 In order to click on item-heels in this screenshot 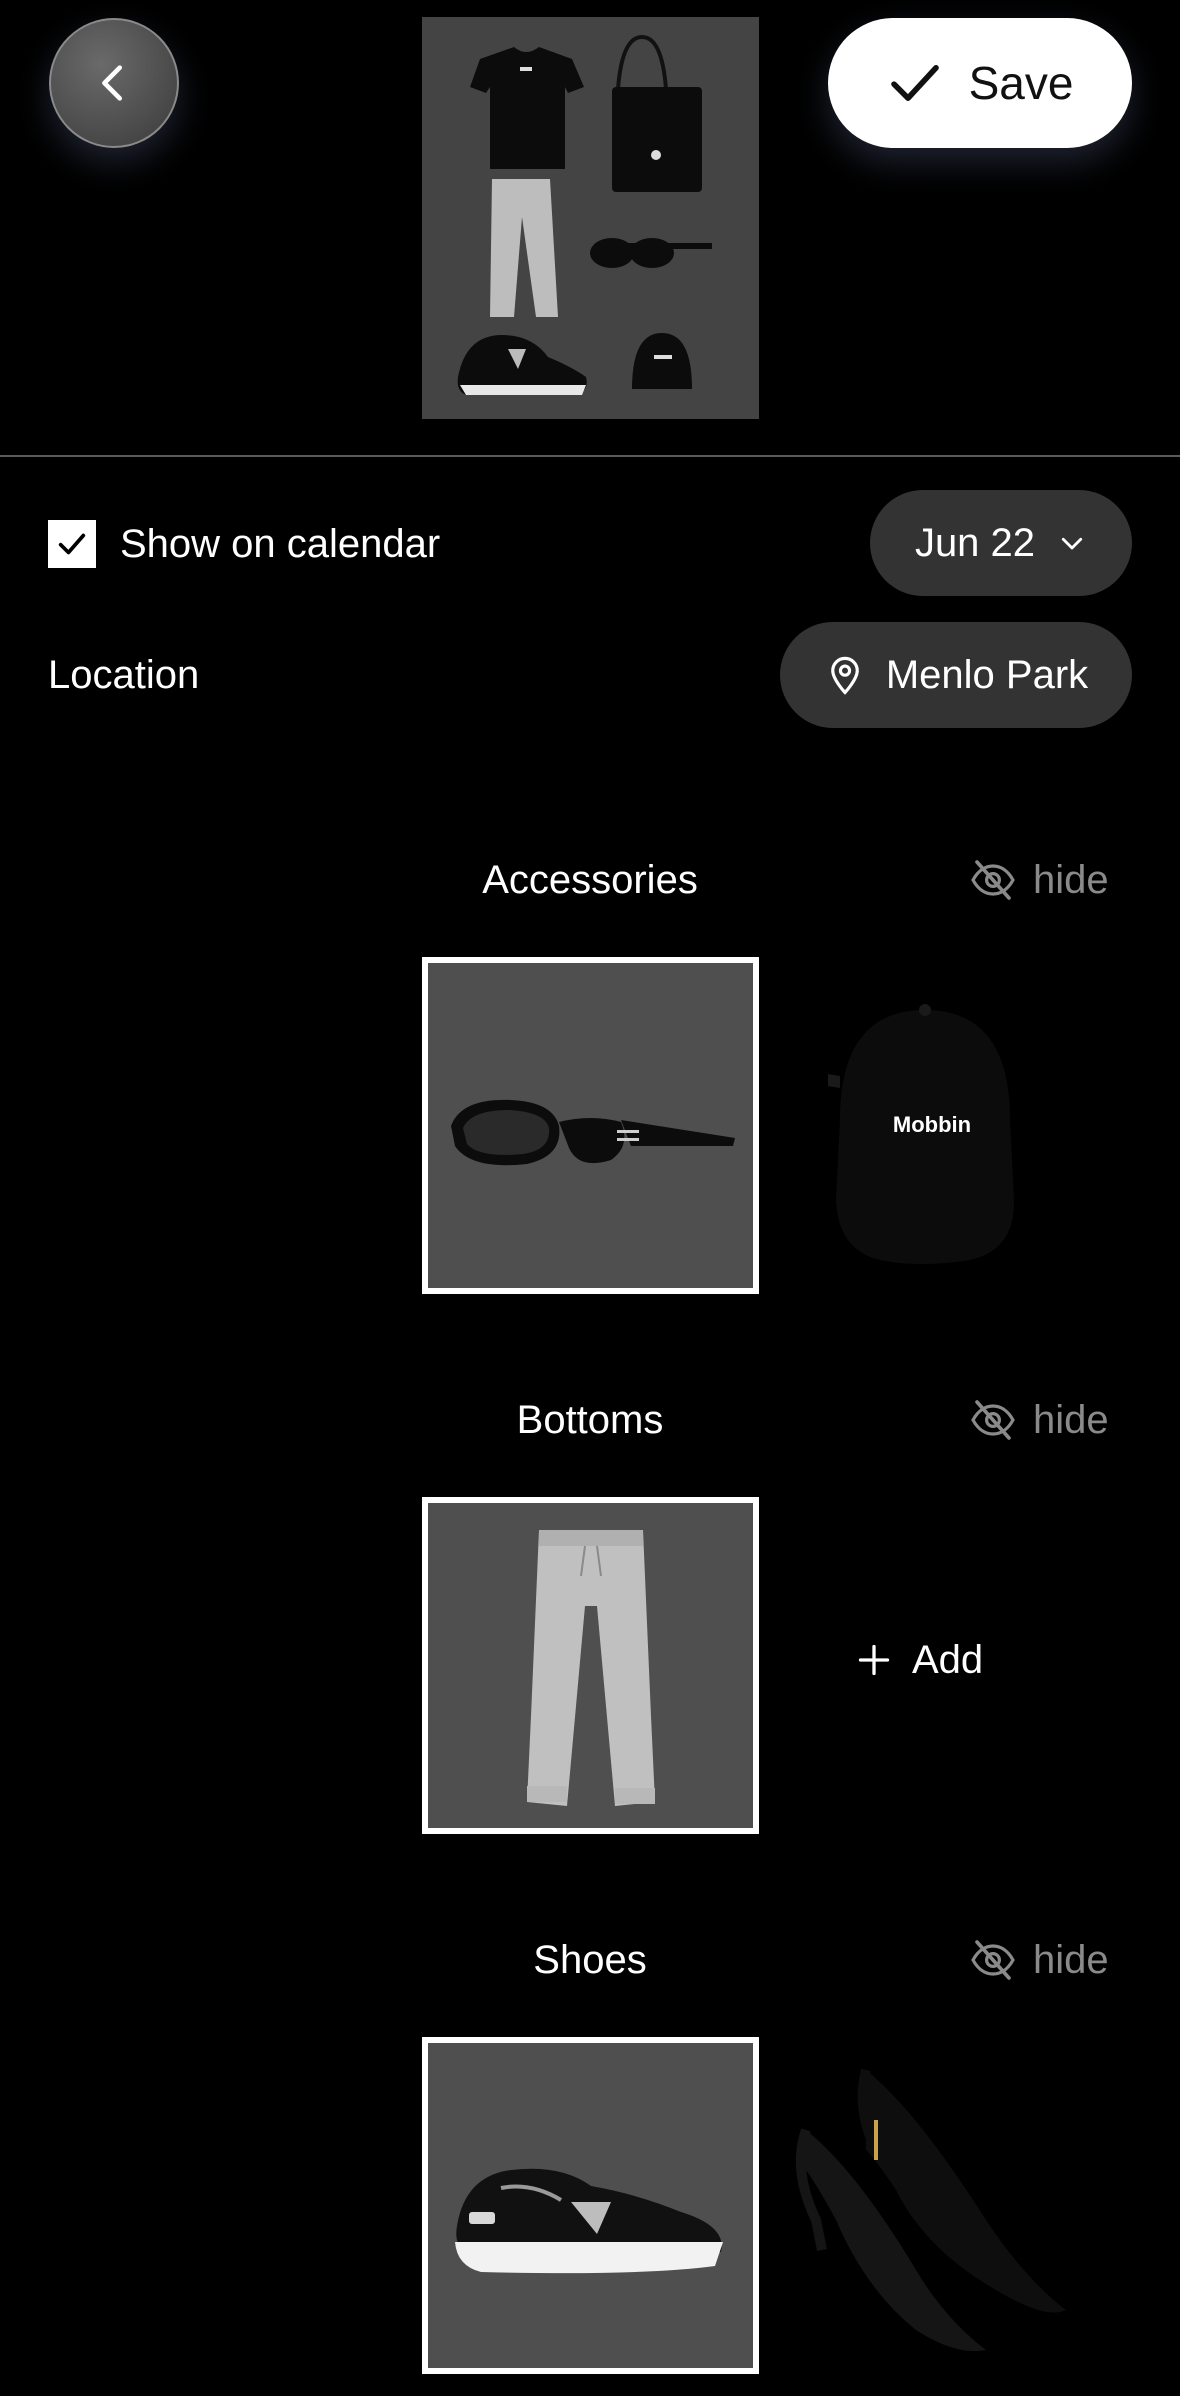, I will do `click(926, 2205)`.